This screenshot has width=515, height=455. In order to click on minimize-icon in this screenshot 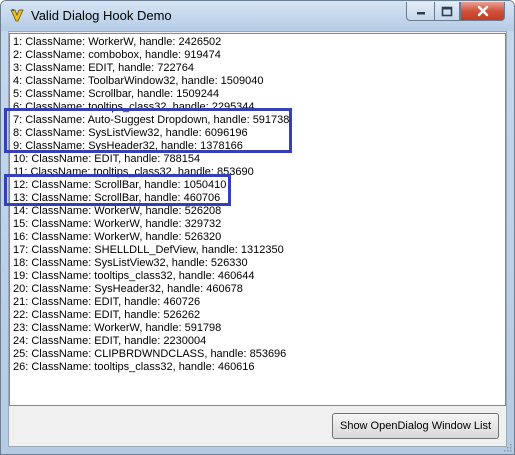, I will do `click(420, 13)`.